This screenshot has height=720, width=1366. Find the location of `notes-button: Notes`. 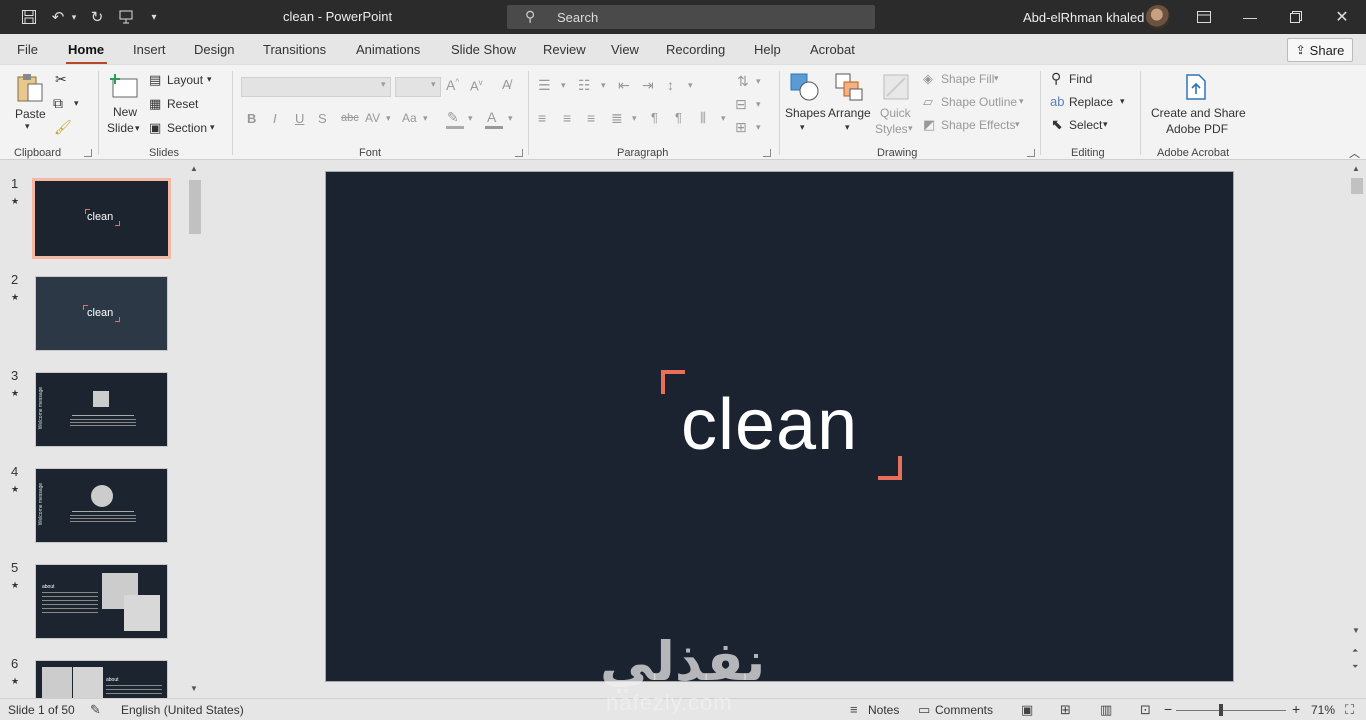

notes-button: Notes is located at coordinates (883, 710).